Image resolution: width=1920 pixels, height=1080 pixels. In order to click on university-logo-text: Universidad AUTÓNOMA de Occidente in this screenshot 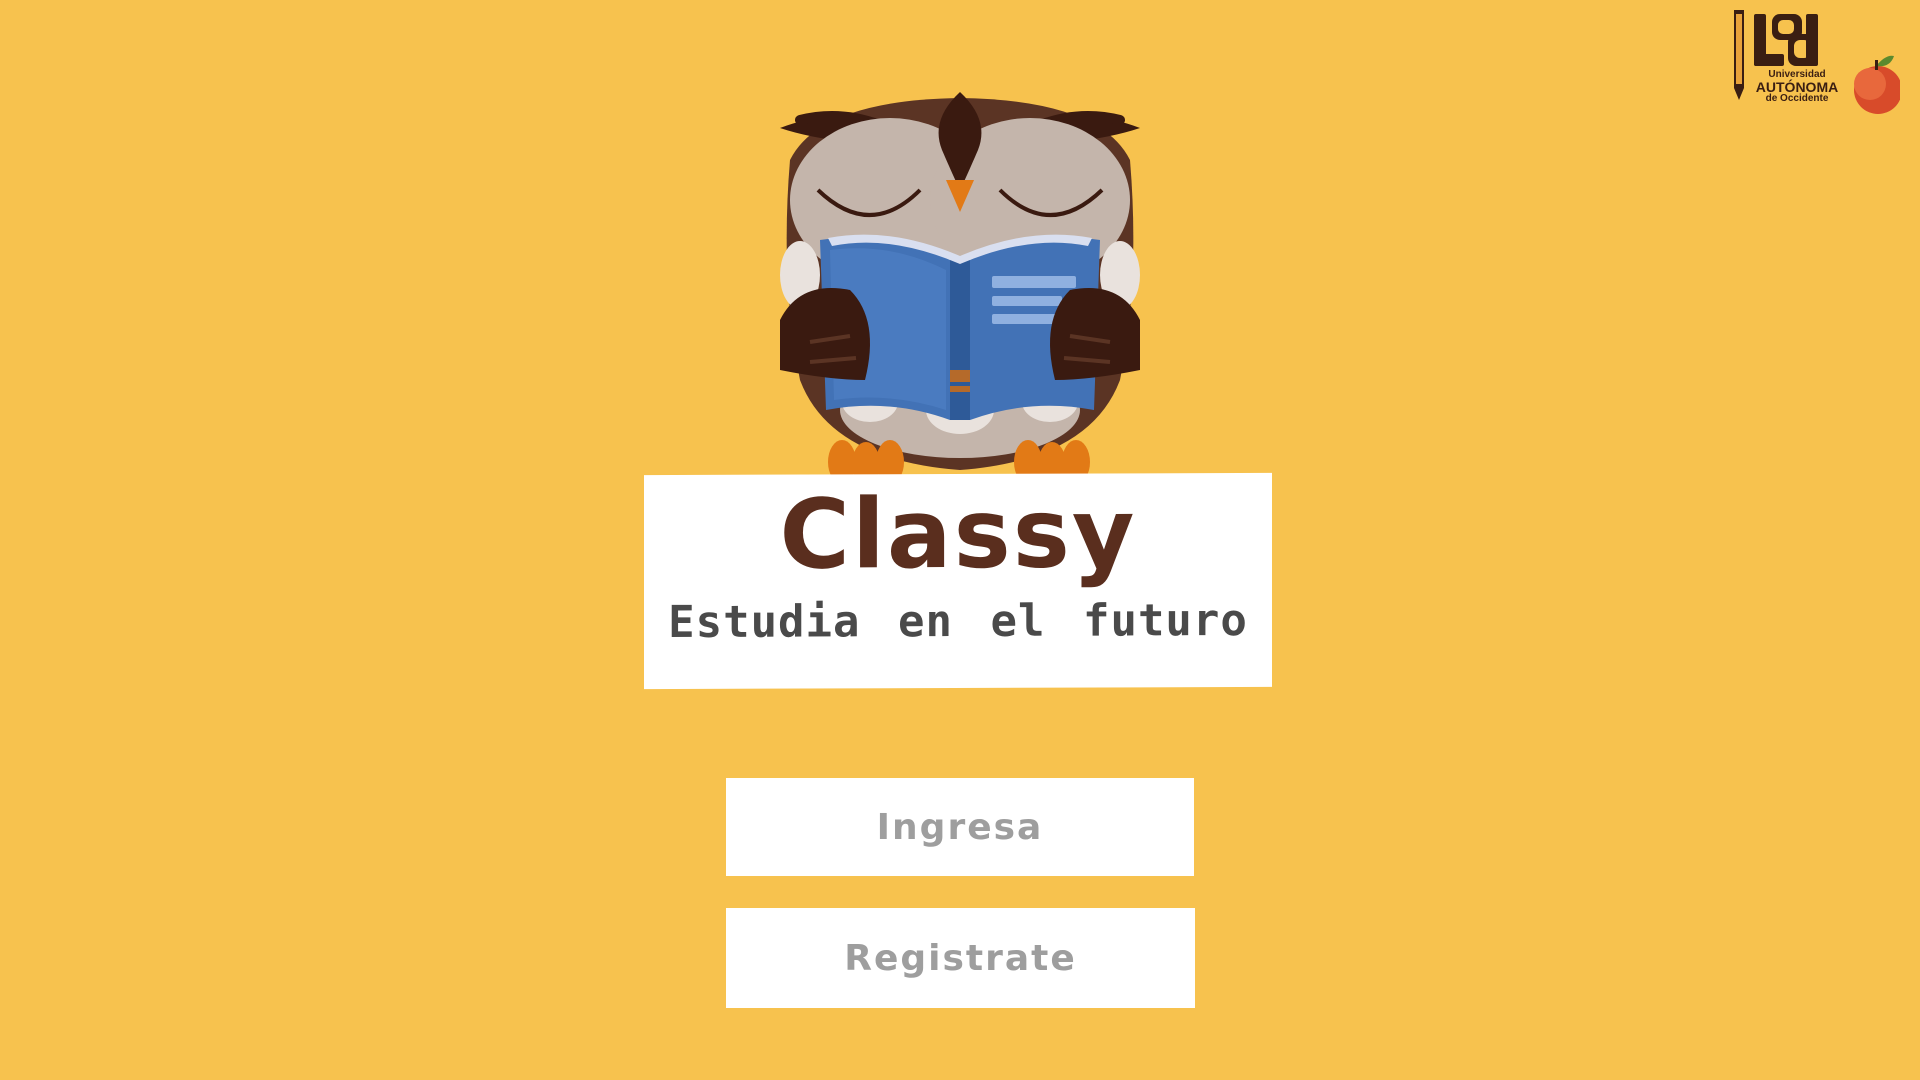, I will do `click(1797, 87)`.